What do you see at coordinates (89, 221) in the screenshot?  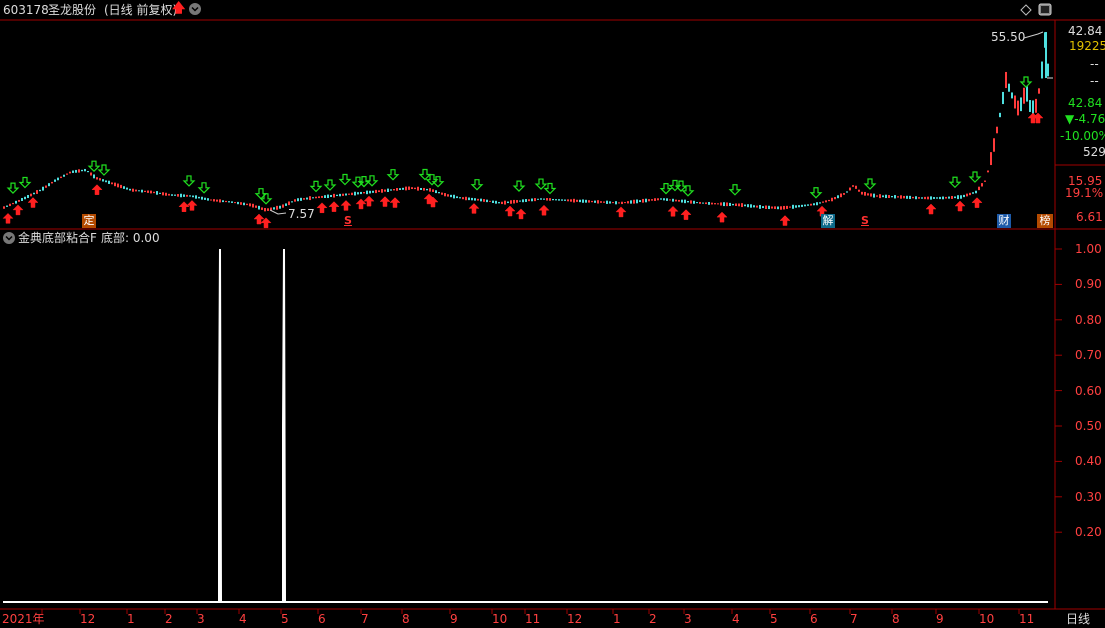 I see `event-badge-ding: 定` at bounding box center [89, 221].